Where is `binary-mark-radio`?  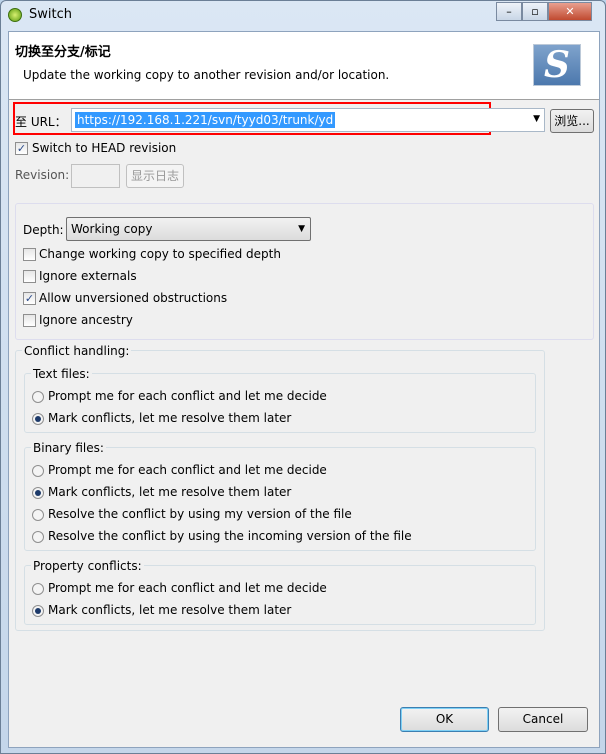 binary-mark-radio is located at coordinates (38, 493).